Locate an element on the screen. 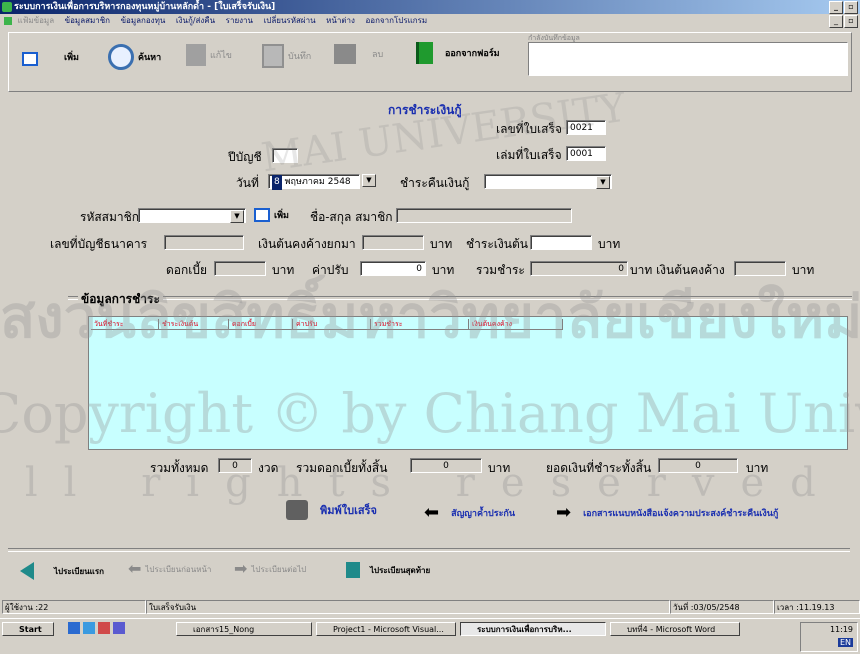 Image resolution: width=860 pixels, height=654 pixels. col-fine: ค่าปรับ is located at coordinates (332, 324).